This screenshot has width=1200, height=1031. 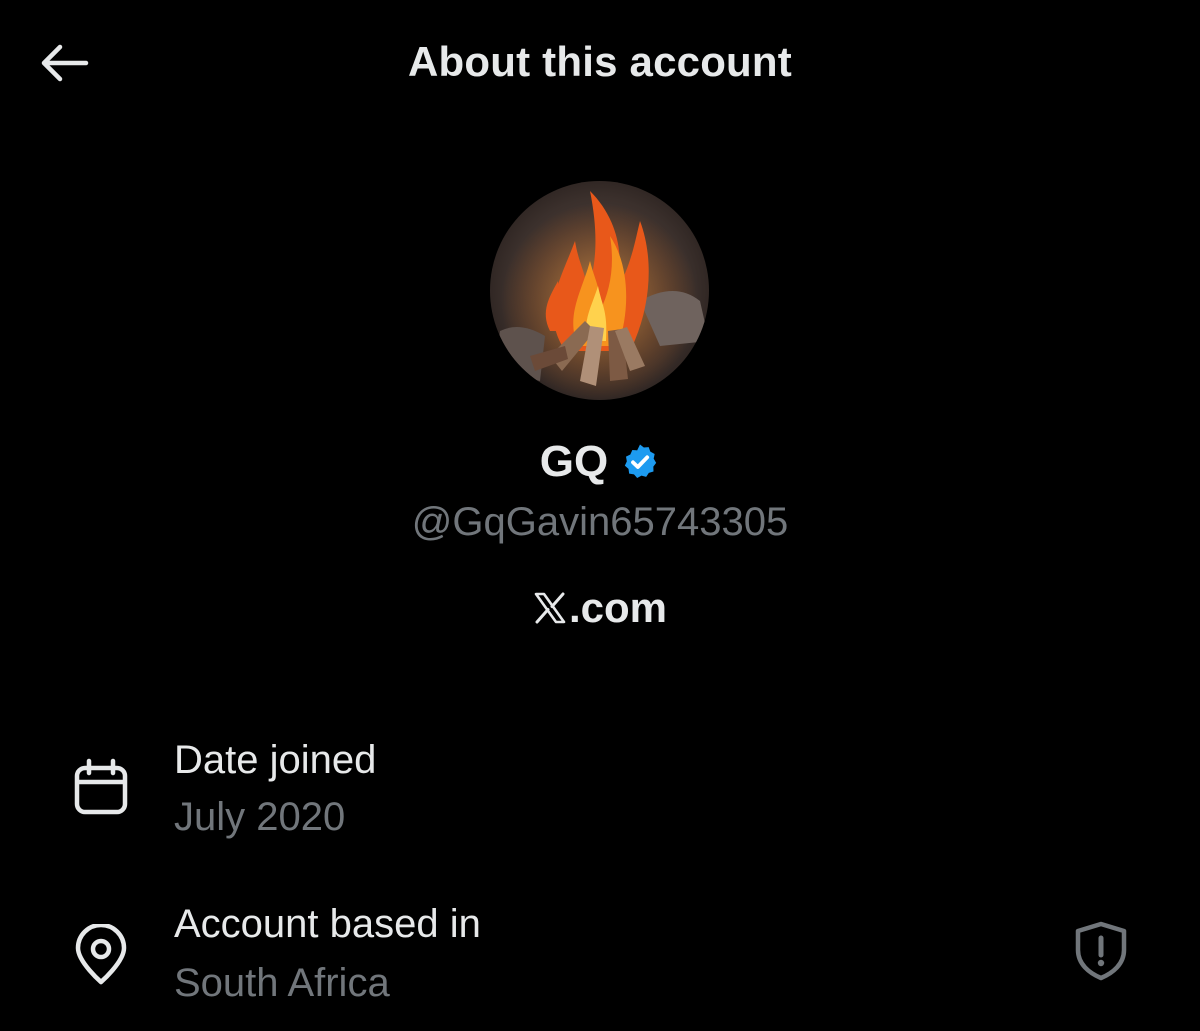 I want to click on location-pin-icon, so click(x=101, y=954).